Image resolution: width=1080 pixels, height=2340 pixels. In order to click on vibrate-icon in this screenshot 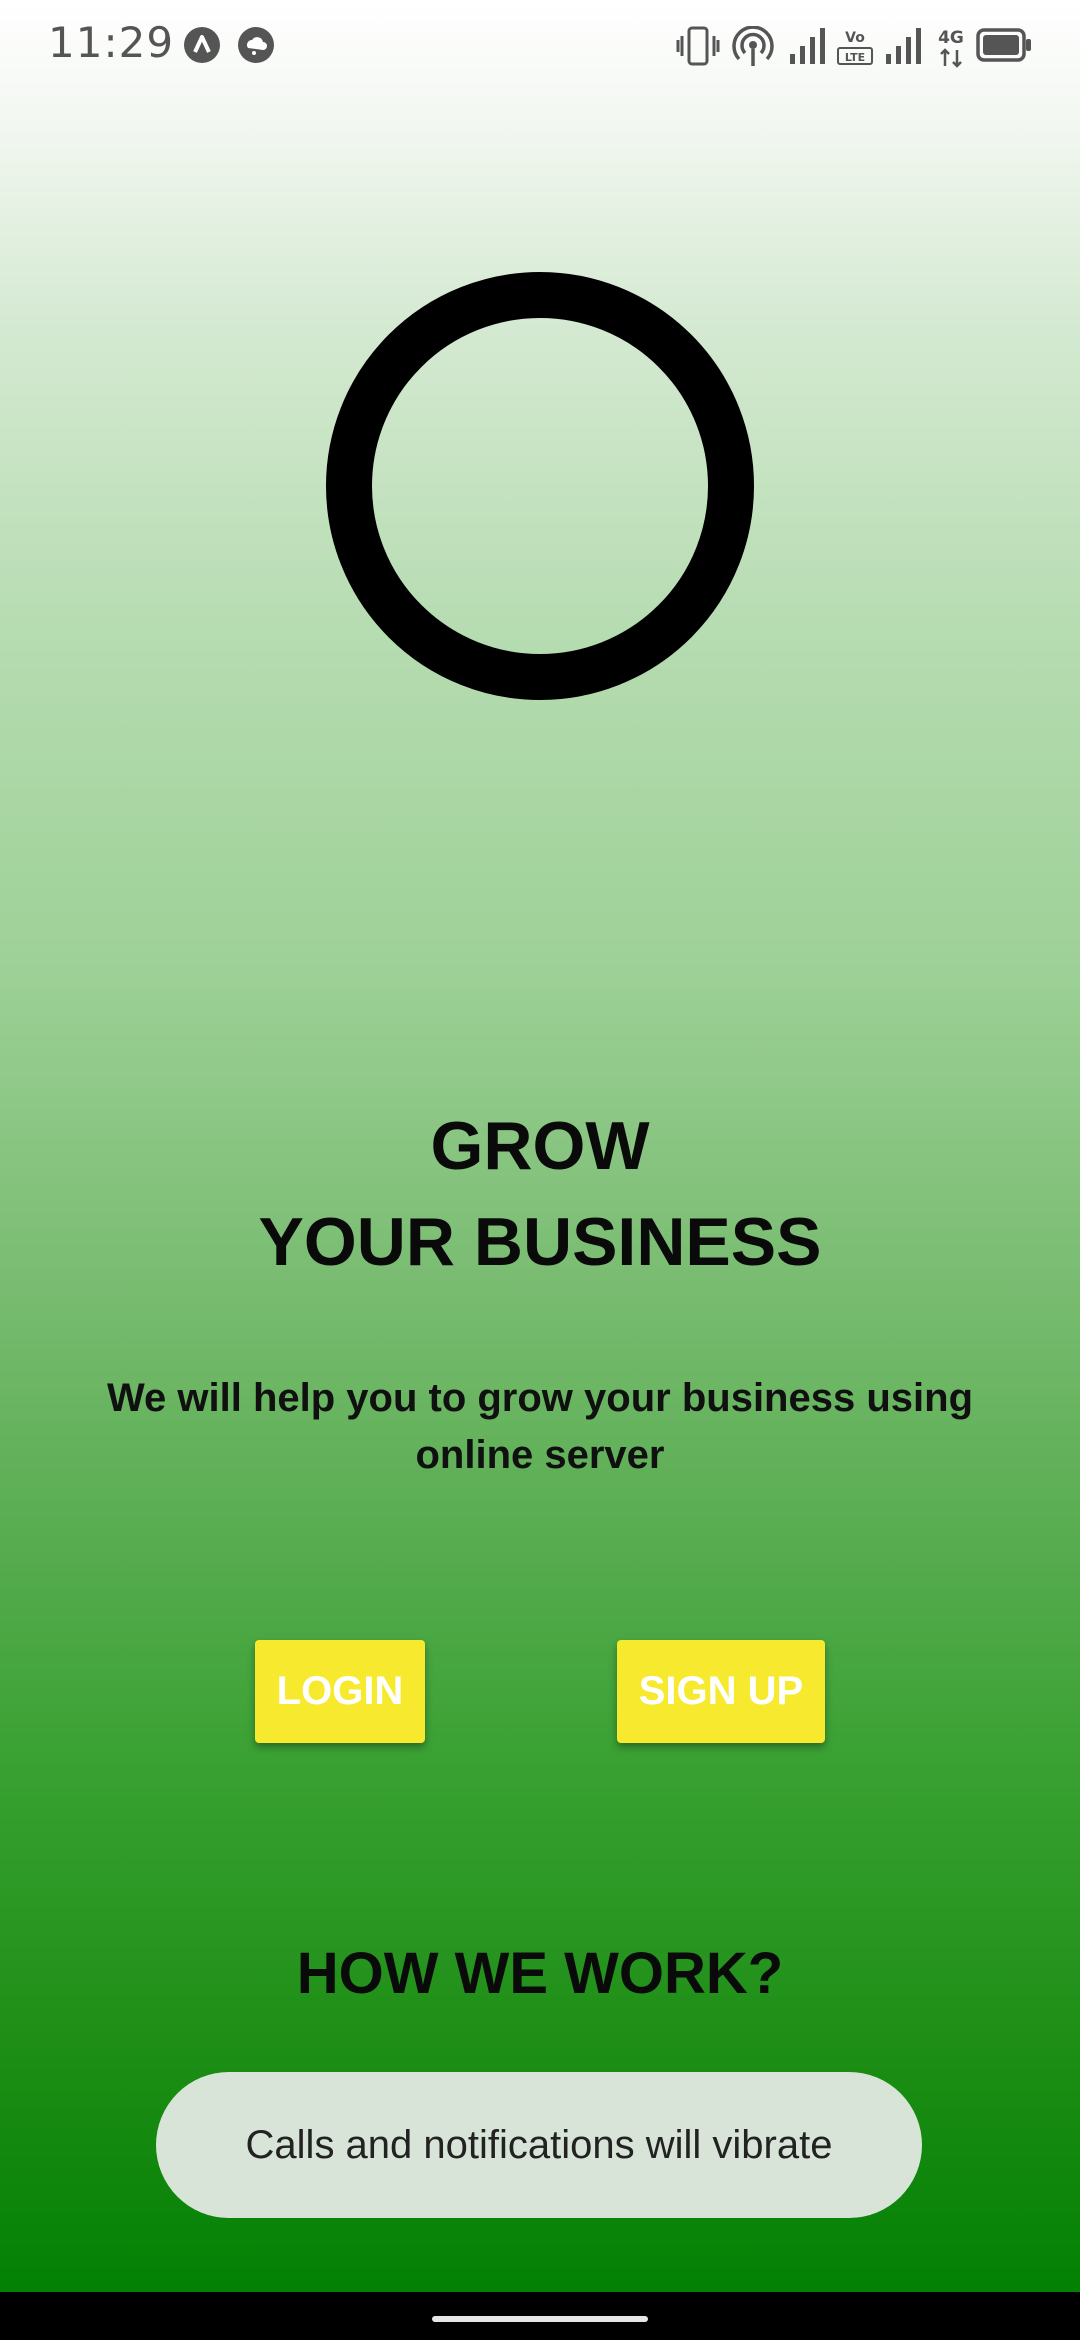, I will do `click(698, 46)`.